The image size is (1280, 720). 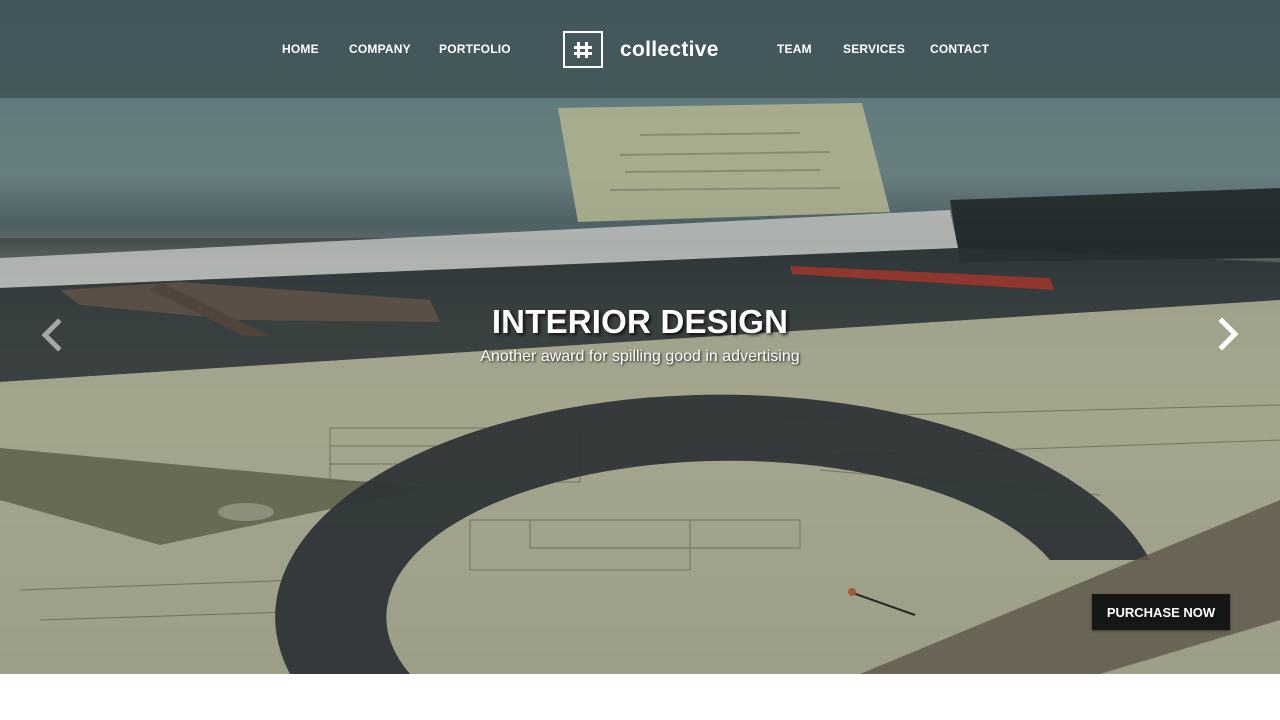 I want to click on site-logo: collective, so click(x=641, y=49).